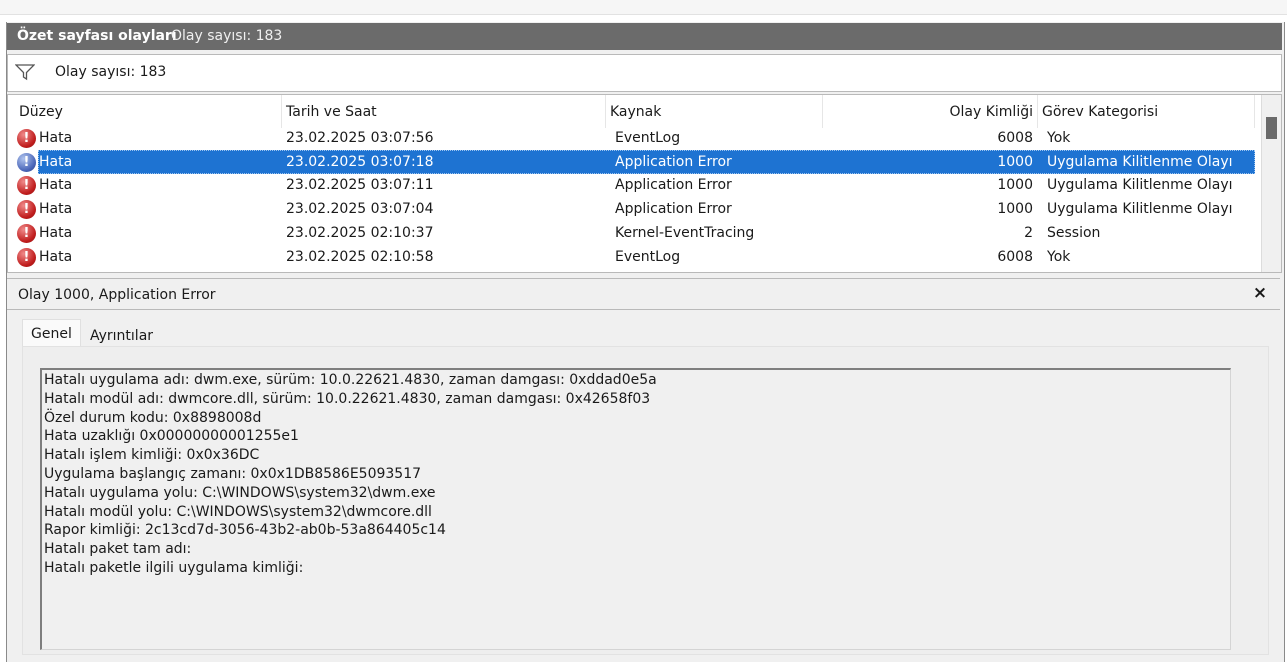 This screenshot has height=662, width=1287. Describe the element at coordinates (117, 295) in the screenshot. I see `detail-title: Olay 1000, Application Error` at that location.